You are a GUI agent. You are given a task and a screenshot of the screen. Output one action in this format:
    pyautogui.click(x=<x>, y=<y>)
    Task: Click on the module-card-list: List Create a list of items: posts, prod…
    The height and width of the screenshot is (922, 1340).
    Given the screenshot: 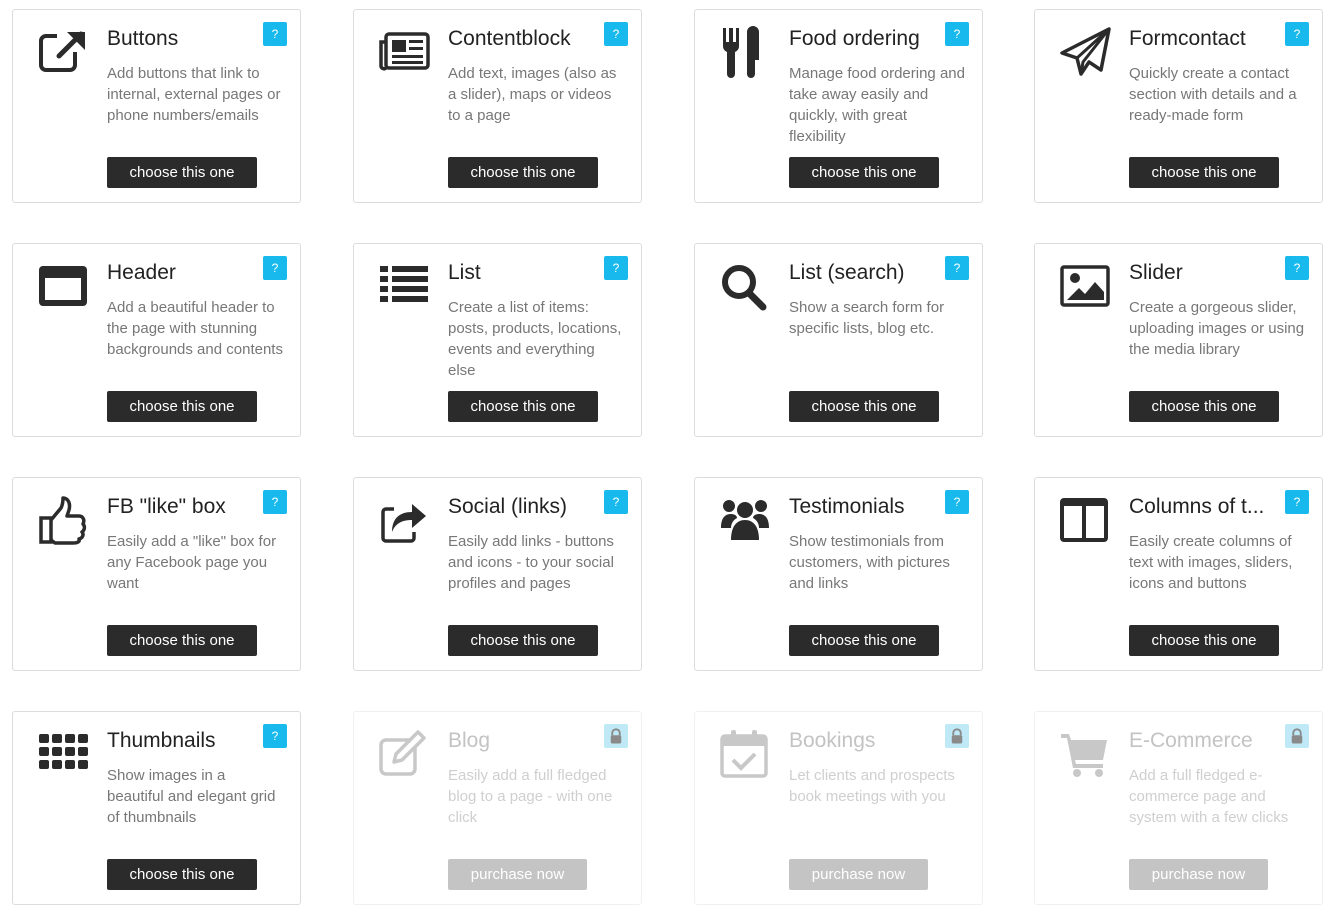 What is the action you would take?
    pyautogui.click(x=497, y=340)
    